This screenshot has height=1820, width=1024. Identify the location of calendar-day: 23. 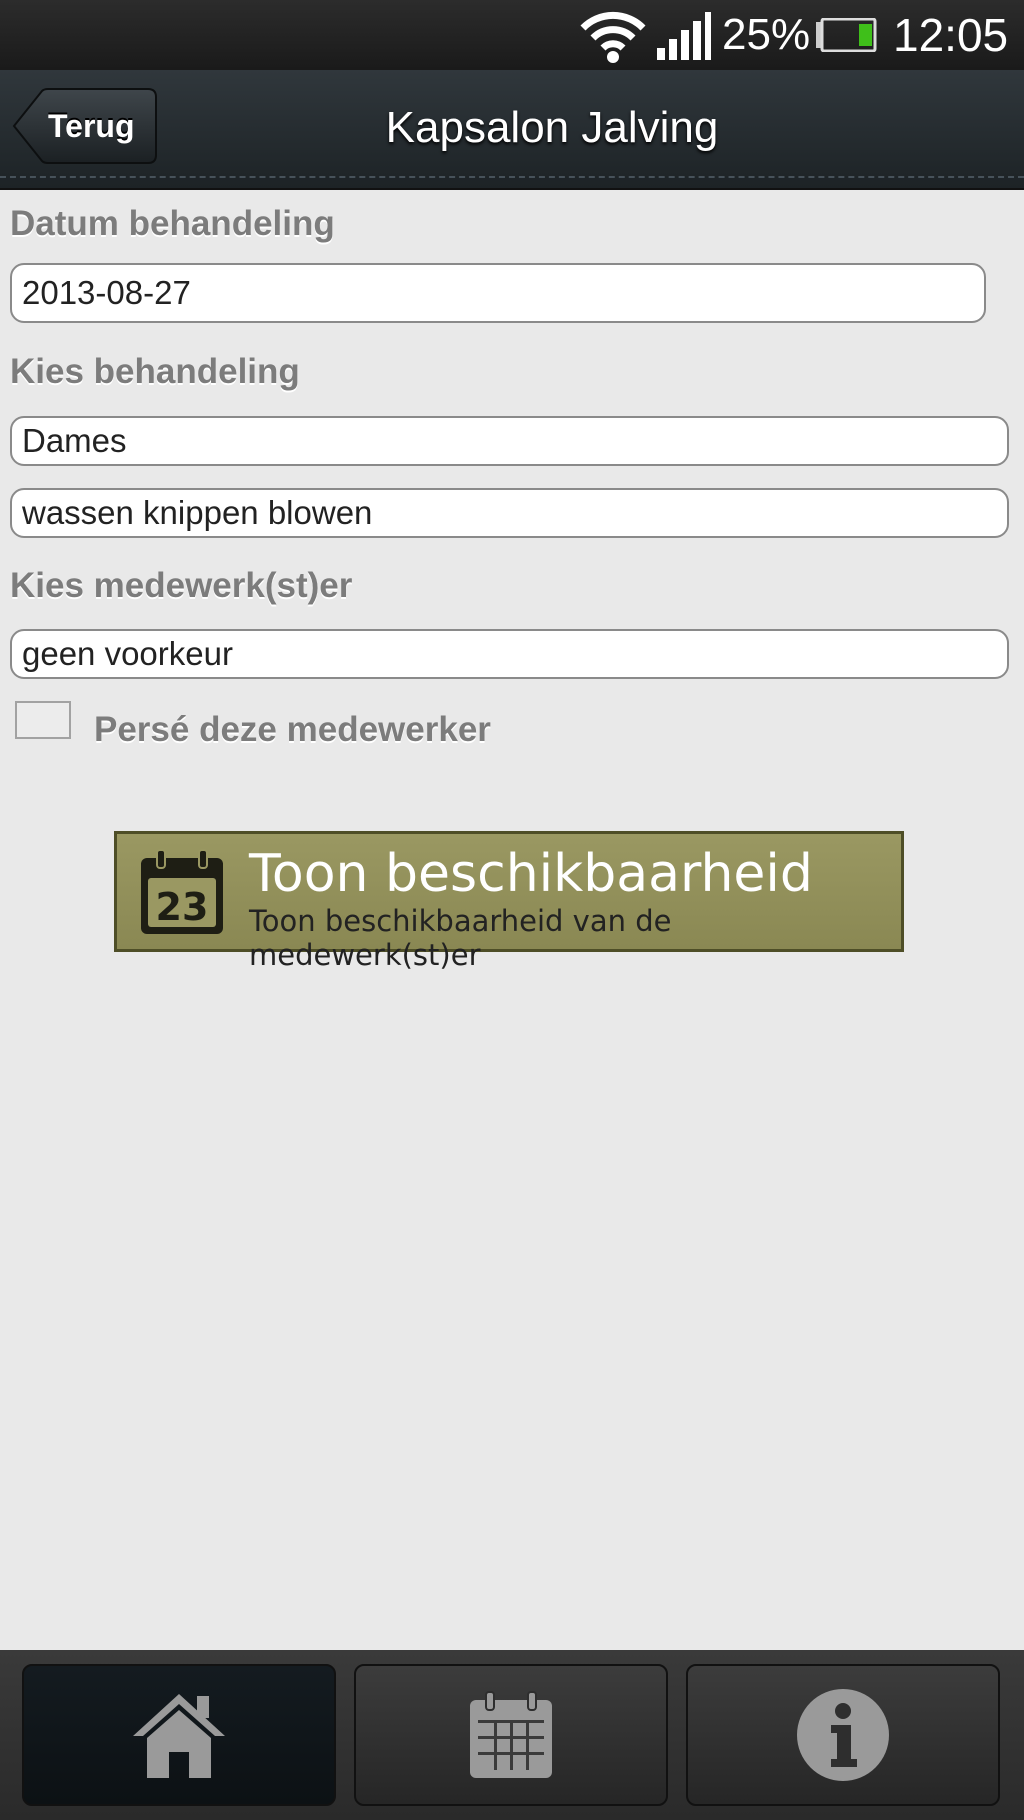
(182, 907).